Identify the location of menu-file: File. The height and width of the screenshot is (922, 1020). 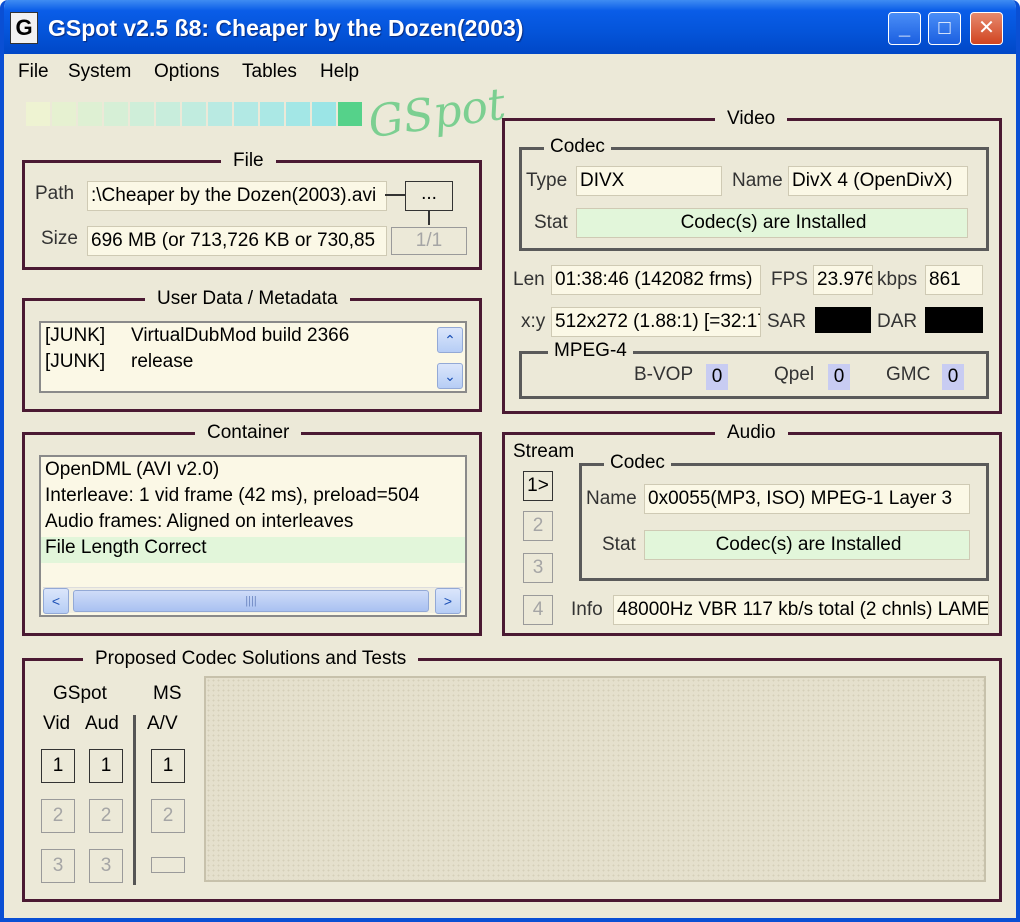
(33, 72).